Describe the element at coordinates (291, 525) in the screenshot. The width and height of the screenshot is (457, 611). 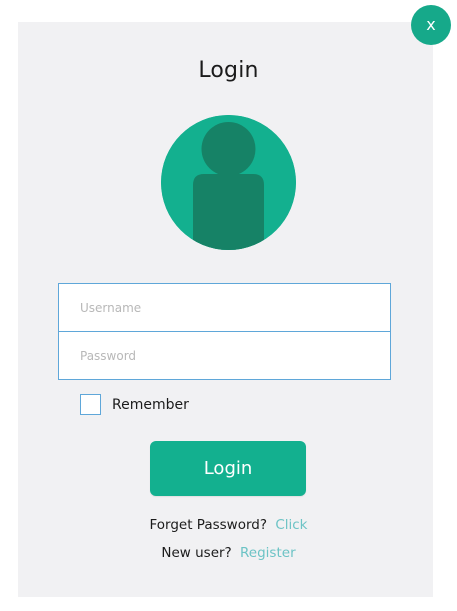
I see `forgot-password-link: Click` at that location.